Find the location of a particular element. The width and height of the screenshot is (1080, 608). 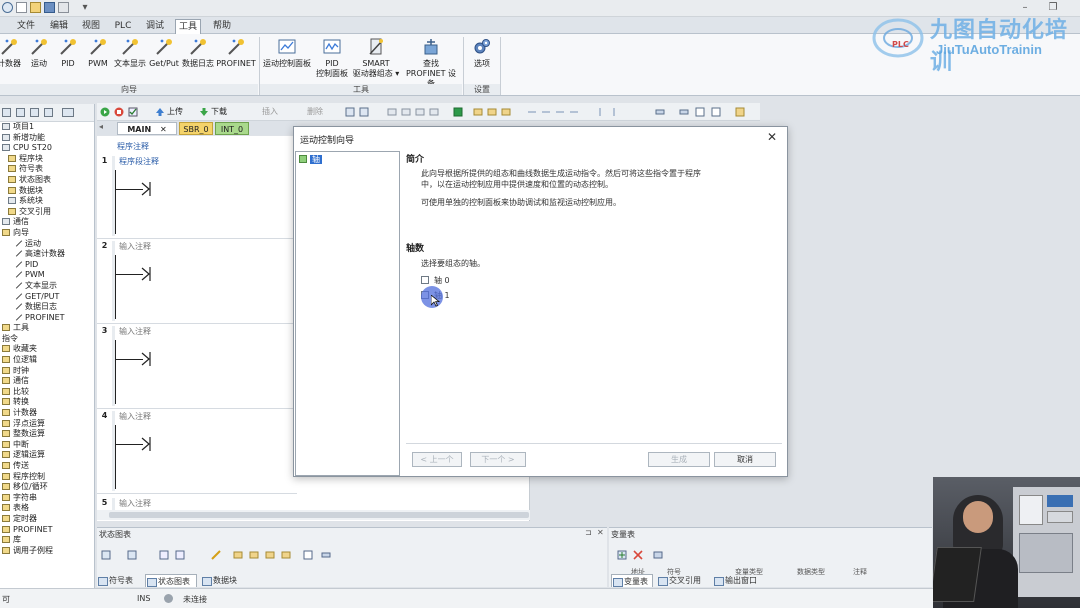

menu-tab-debug: 调试 is located at coordinates (155, 26).